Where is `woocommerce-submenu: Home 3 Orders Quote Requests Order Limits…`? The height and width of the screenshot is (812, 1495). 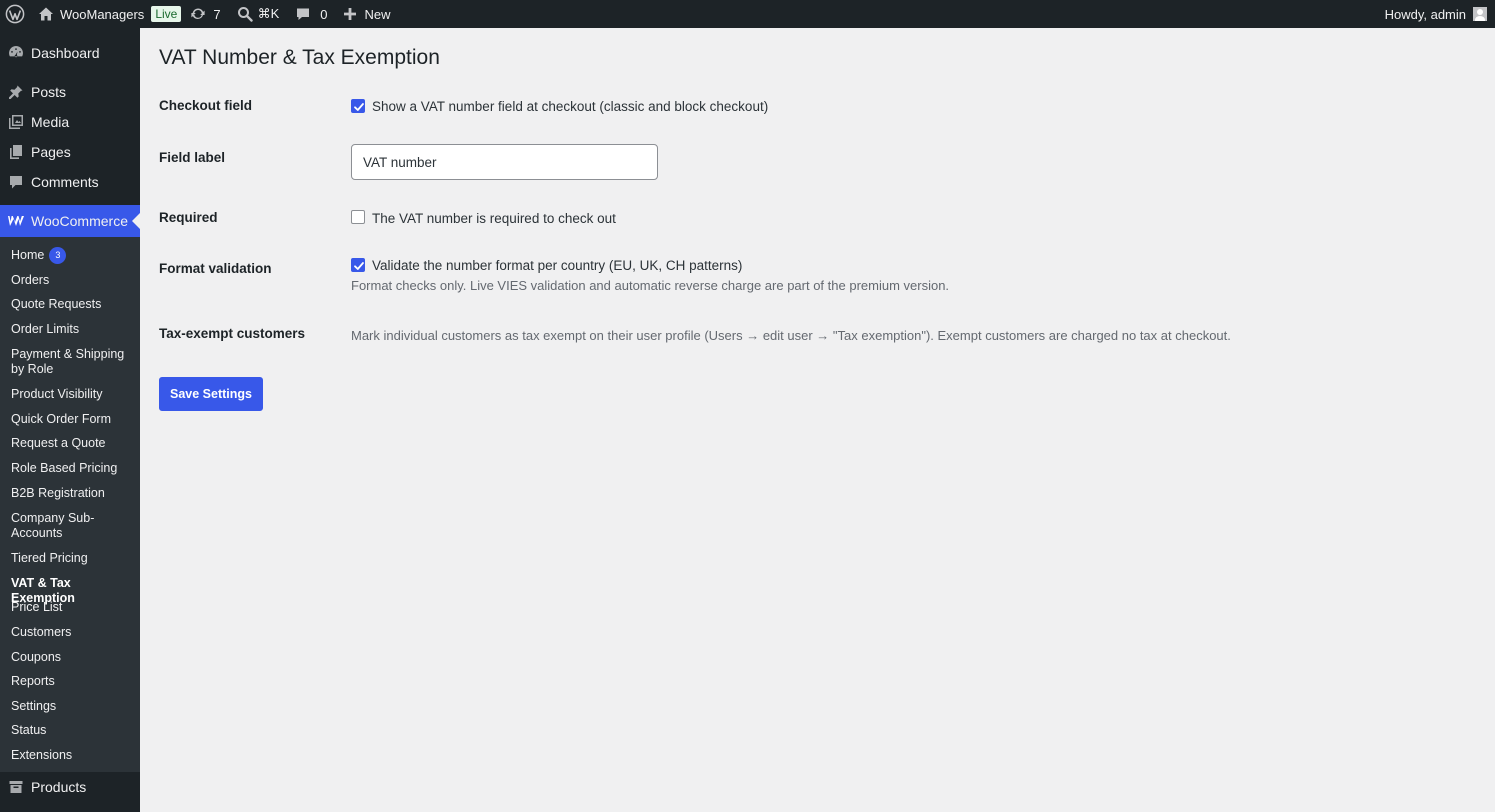 woocommerce-submenu: Home 3 Orders Quote Requests Order Limits… is located at coordinates (70, 504).